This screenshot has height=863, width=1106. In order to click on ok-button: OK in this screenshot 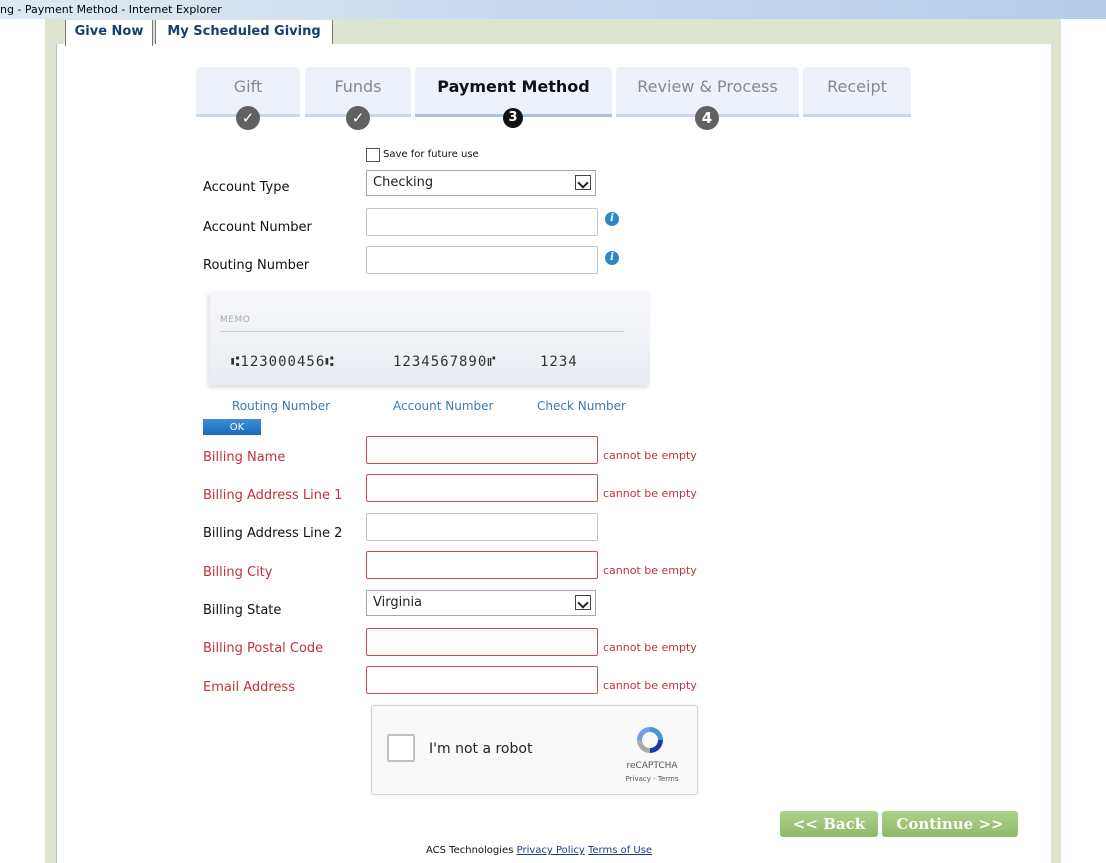, I will do `click(232, 427)`.